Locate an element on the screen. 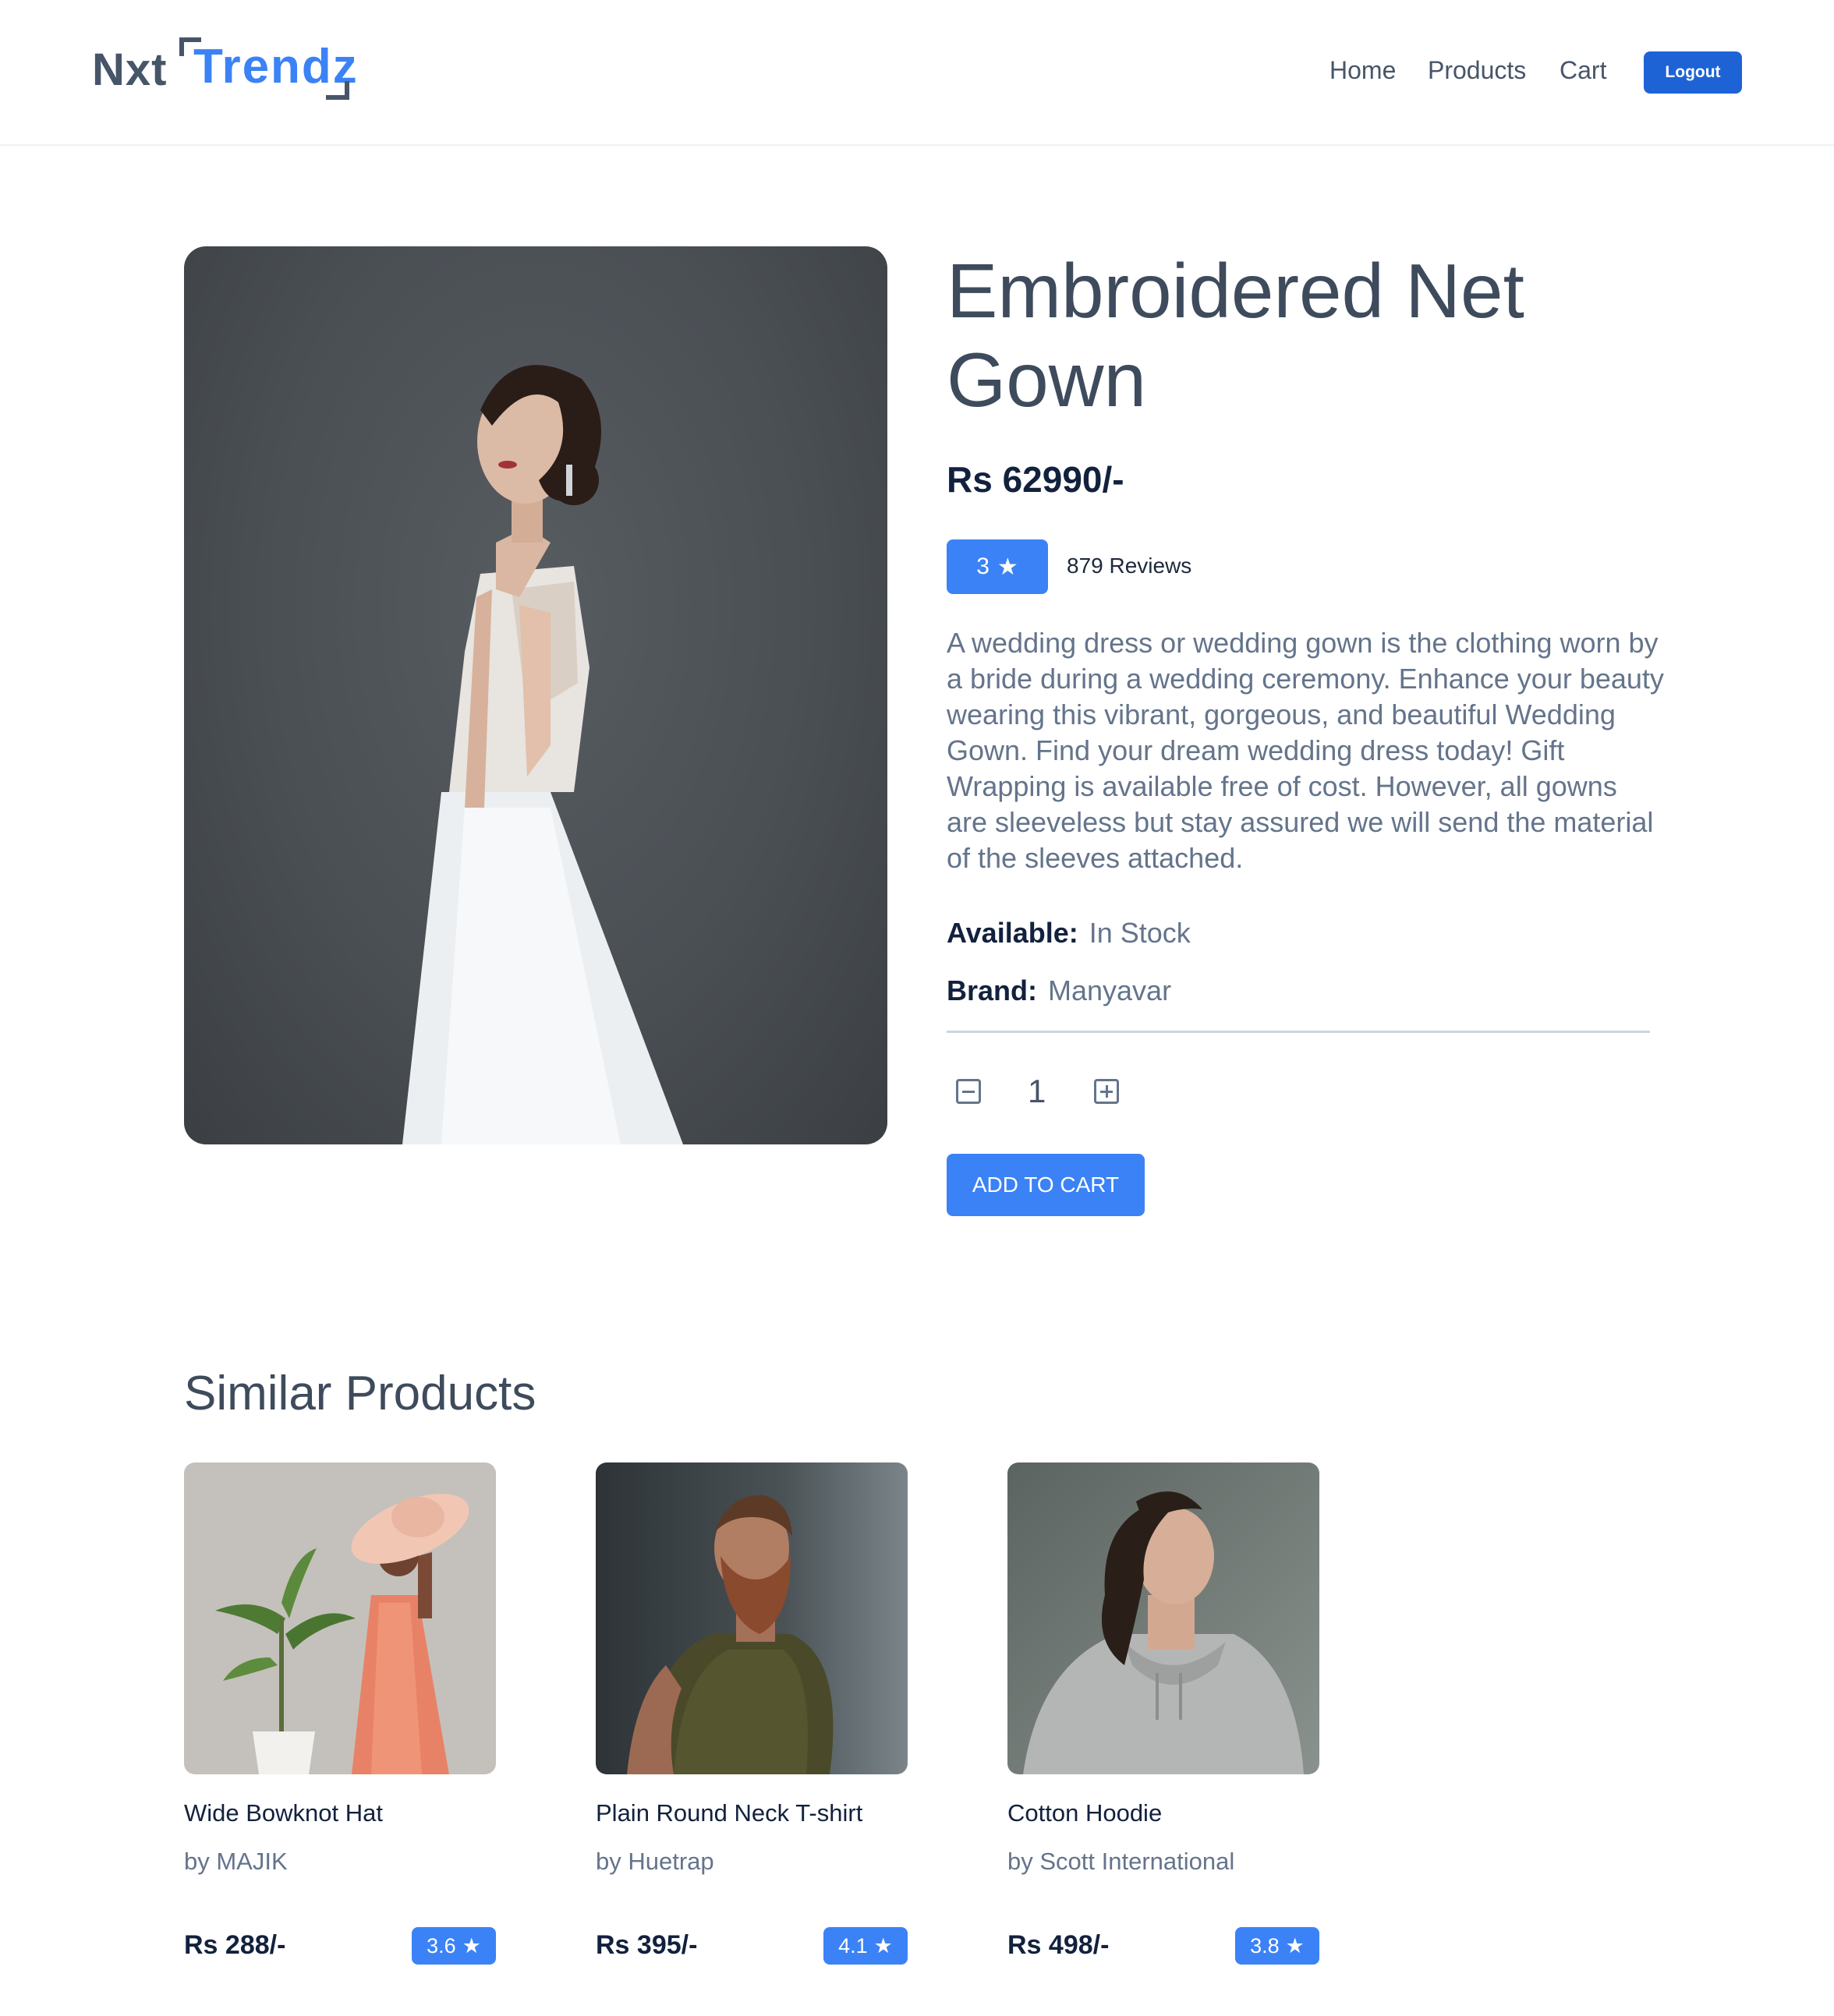 This screenshot has width=1834, height=2016. availability-row: Available: In Stock is located at coordinates (1069, 933).